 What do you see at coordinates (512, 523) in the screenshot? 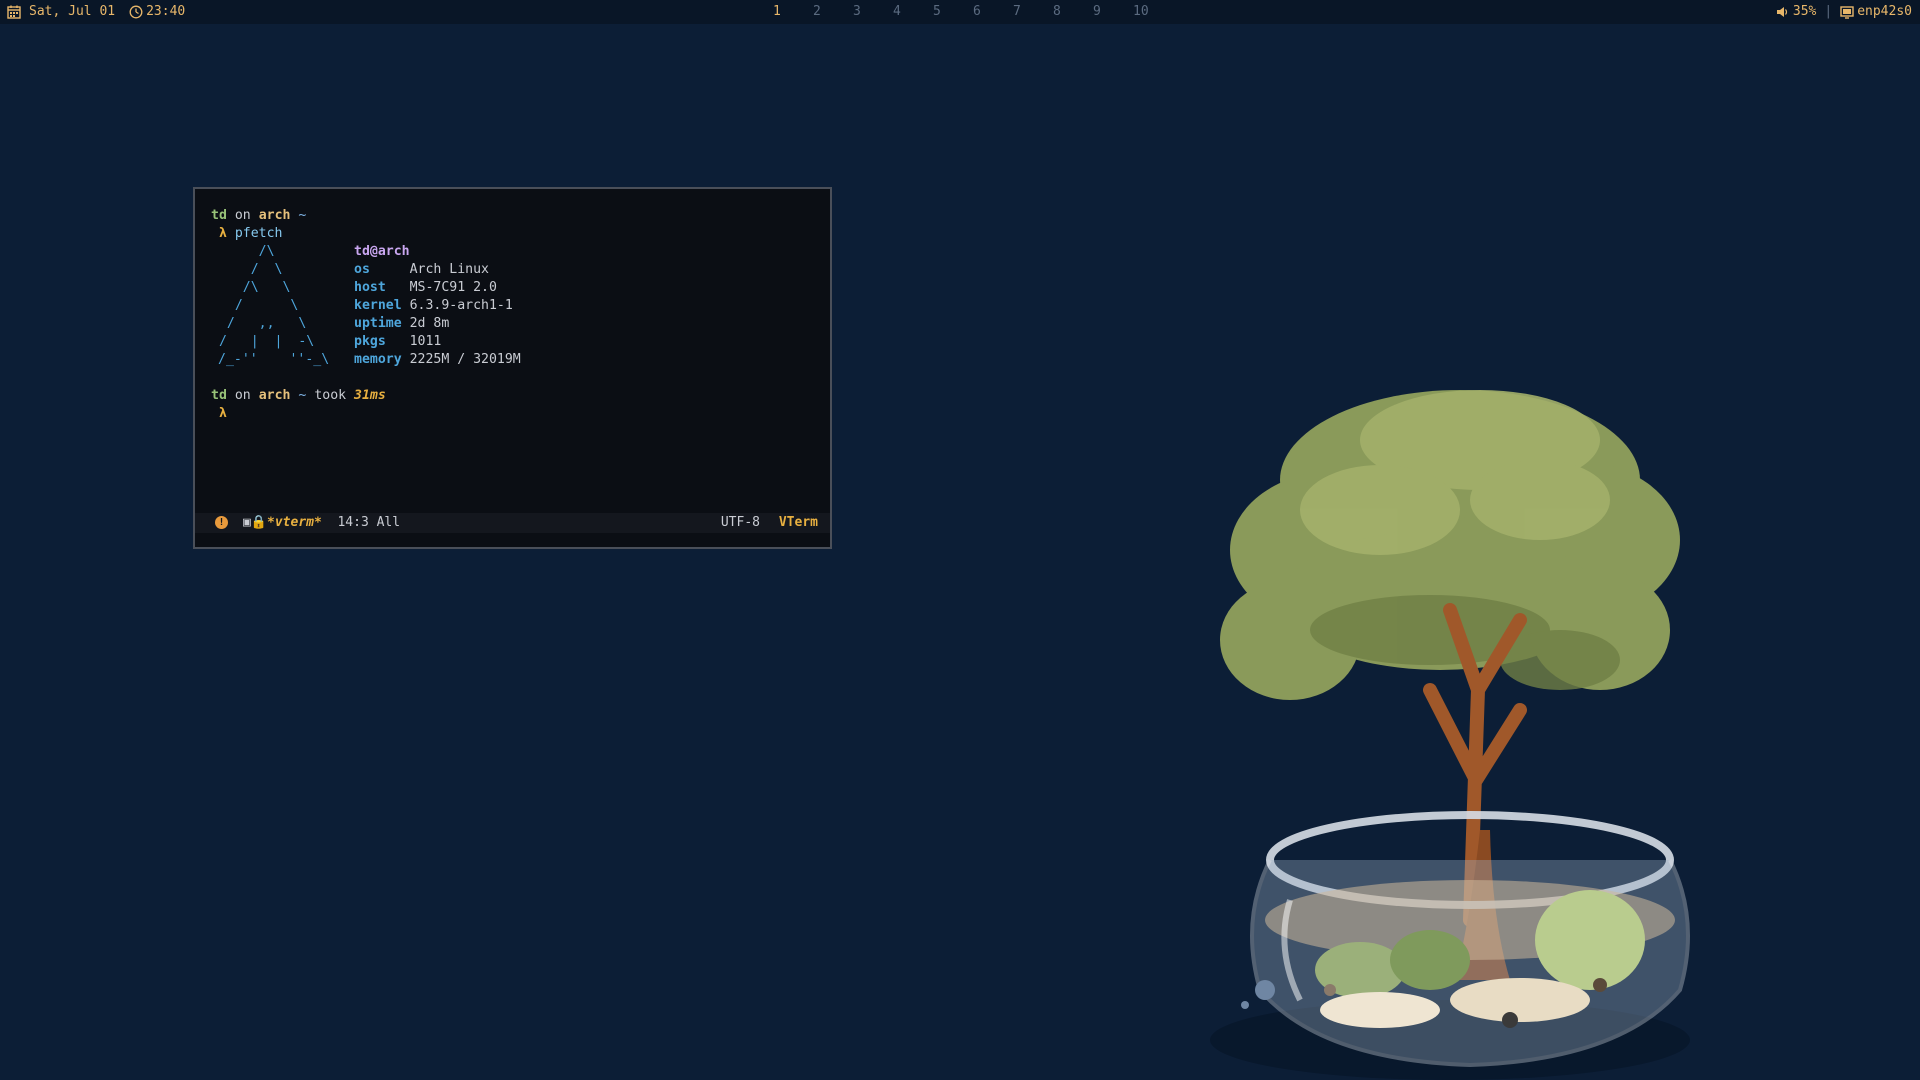
I see `modeline: ! ▣🔒*vterm* 14:3 All UTF-8 VTerm` at bounding box center [512, 523].